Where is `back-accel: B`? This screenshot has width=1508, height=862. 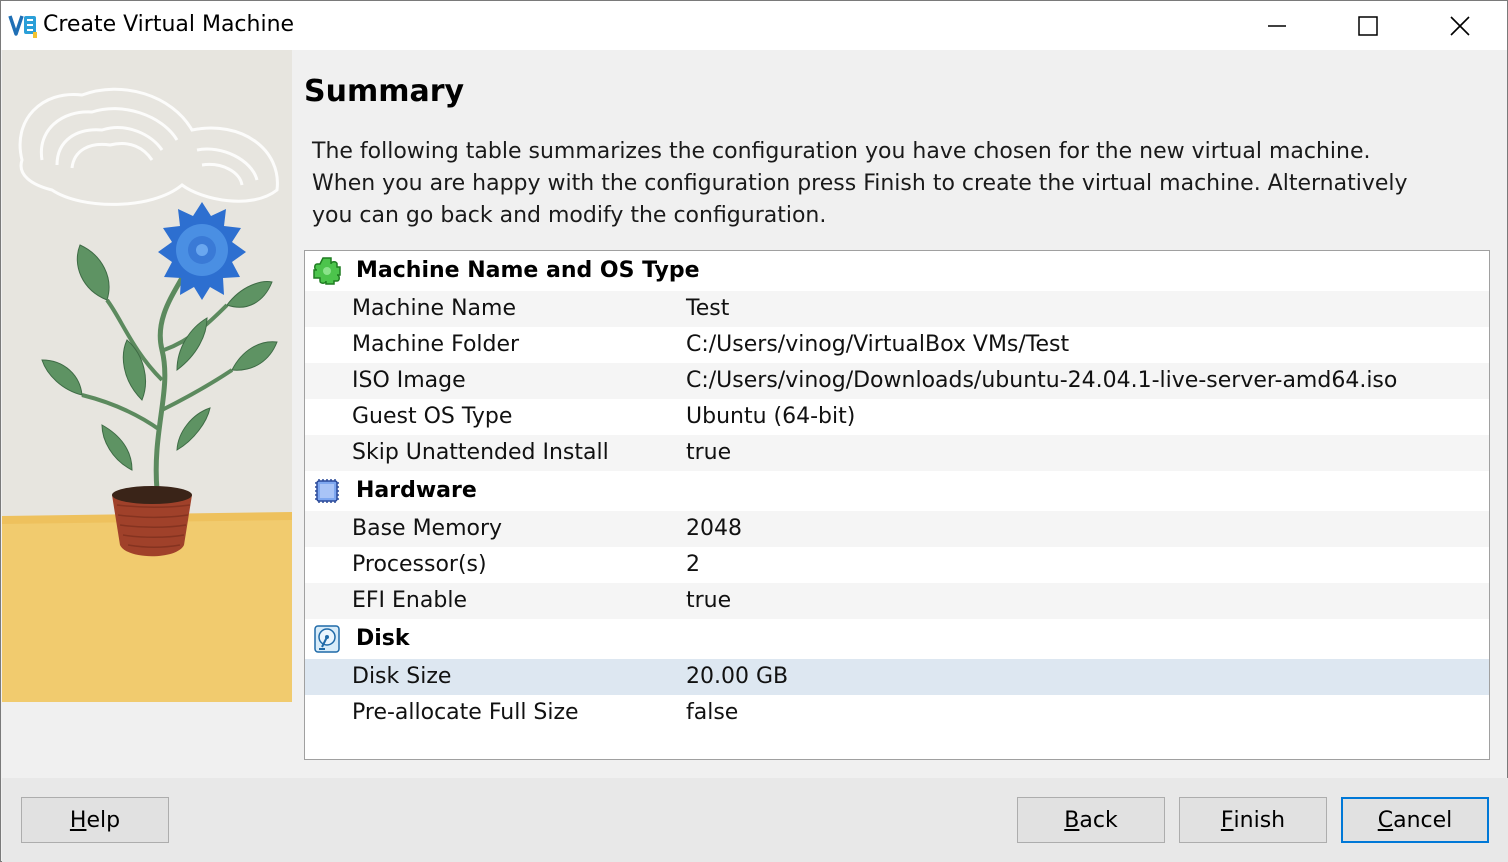 back-accel: B is located at coordinates (1072, 820).